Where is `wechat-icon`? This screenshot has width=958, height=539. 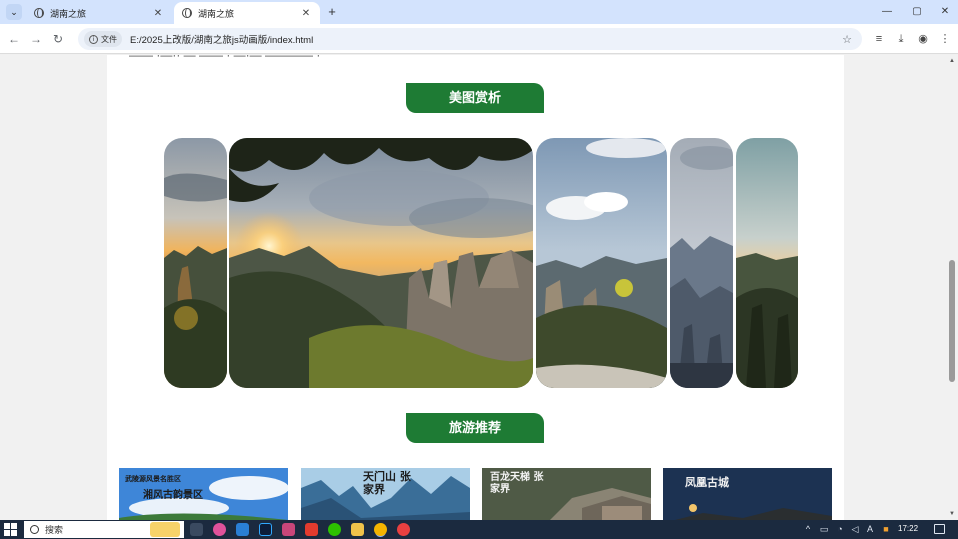
wechat-icon is located at coordinates (334, 529).